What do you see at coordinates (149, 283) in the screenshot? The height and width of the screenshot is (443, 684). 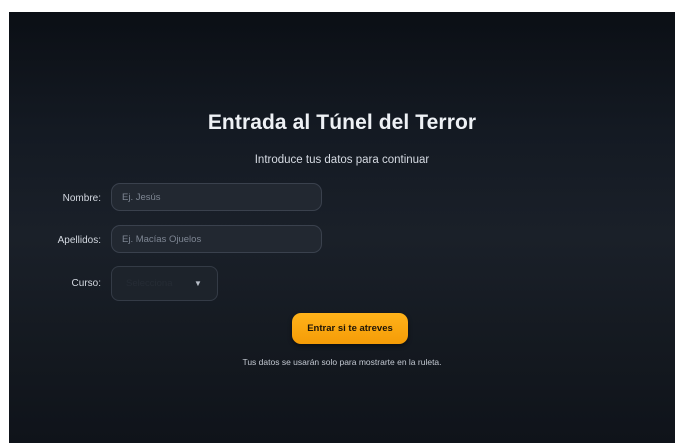 I see `curso-select-value: Selecciona` at bounding box center [149, 283].